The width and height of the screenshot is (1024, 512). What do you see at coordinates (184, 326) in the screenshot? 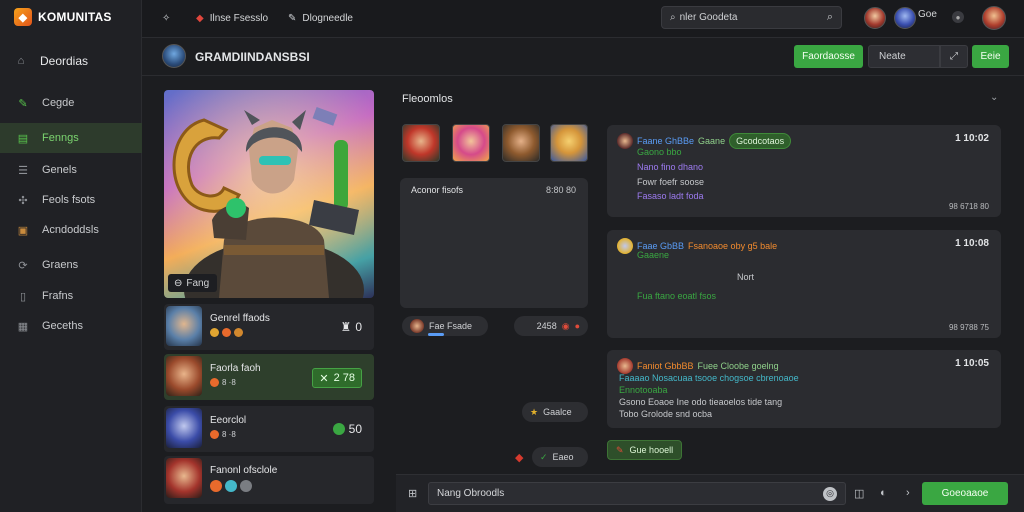
I see `player-avatar` at bounding box center [184, 326].